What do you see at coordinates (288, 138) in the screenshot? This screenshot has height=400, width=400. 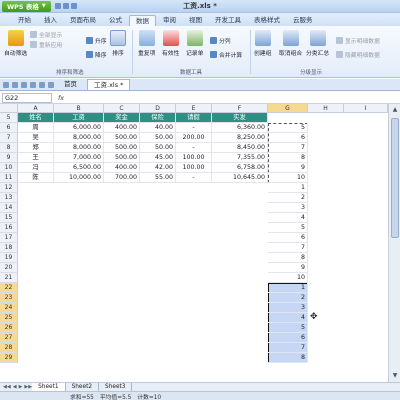 I see `column-g-cell: 6` at bounding box center [288, 138].